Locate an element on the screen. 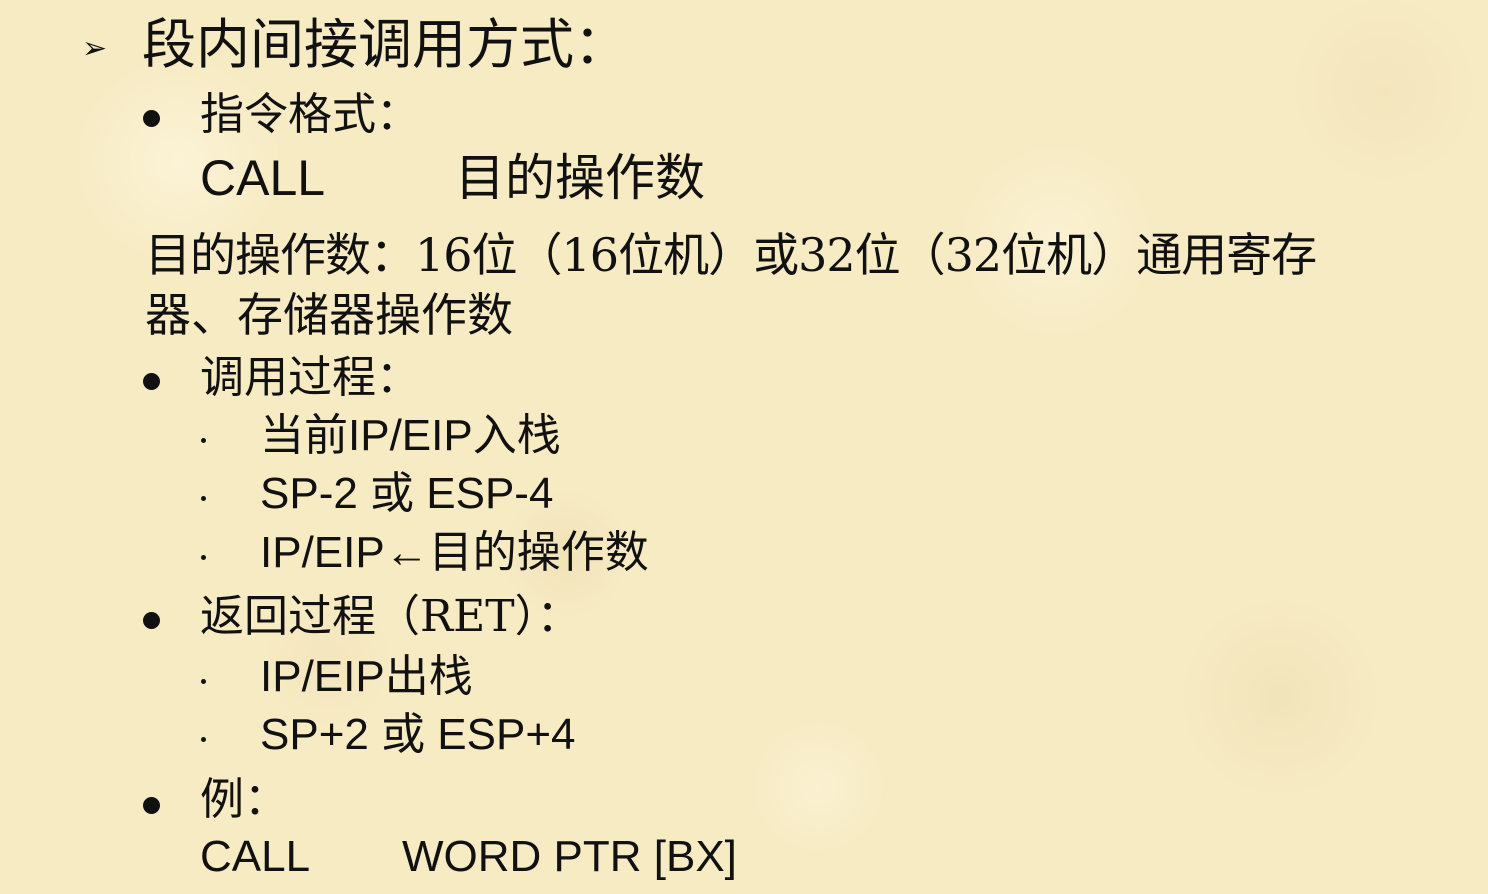 The image size is (1488, 894). slide-title: 段内间接调用方式： is located at coordinates (385, 44).